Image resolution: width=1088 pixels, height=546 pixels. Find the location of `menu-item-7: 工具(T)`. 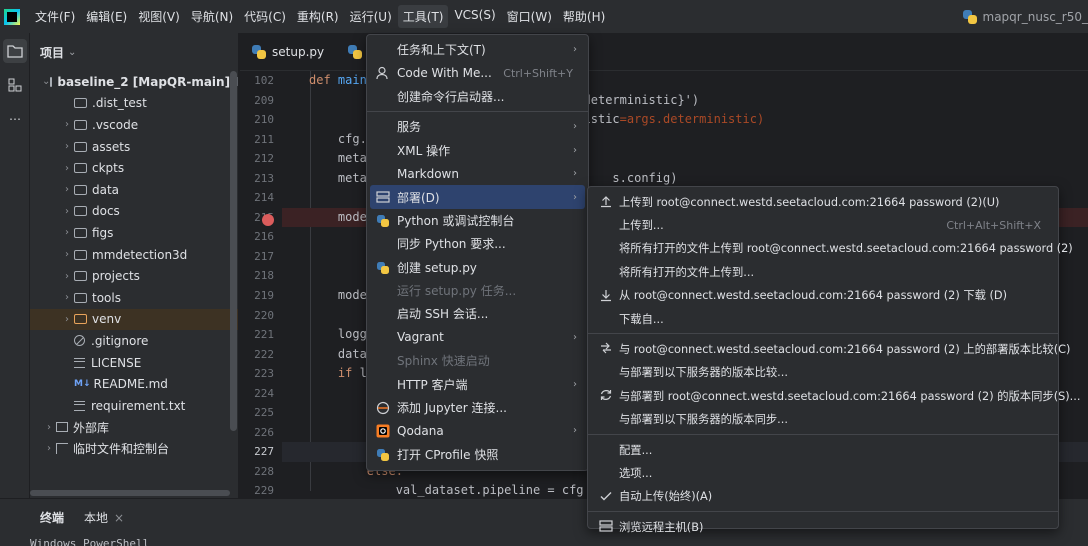

menu-item-7: 工具(T) is located at coordinates (423, 16).